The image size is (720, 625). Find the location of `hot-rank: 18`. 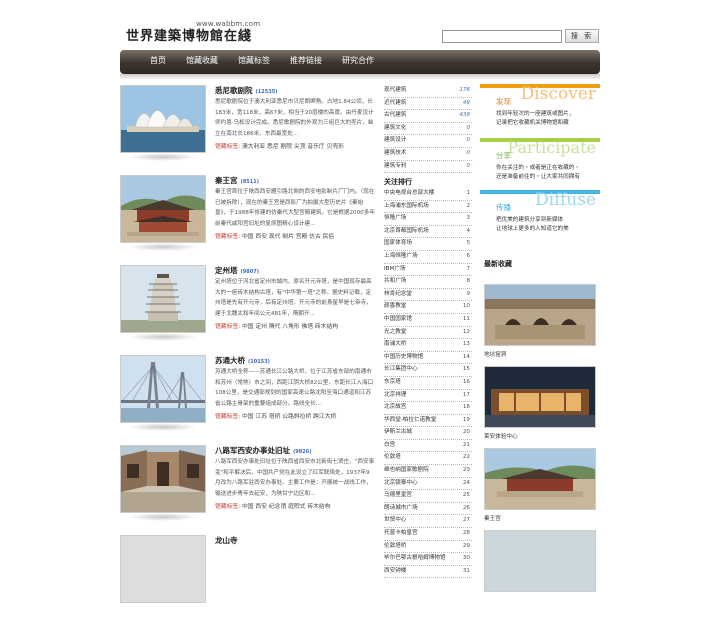

hot-rank: 18 is located at coordinates (466, 407).